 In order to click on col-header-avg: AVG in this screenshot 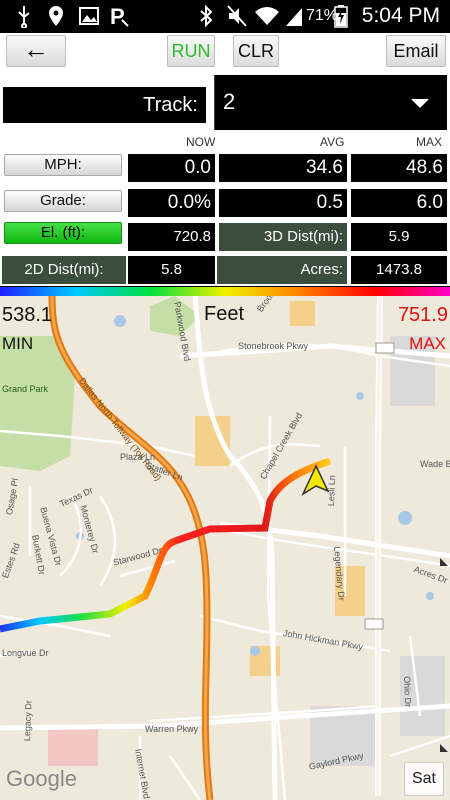, I will do `click(332, 142)`.